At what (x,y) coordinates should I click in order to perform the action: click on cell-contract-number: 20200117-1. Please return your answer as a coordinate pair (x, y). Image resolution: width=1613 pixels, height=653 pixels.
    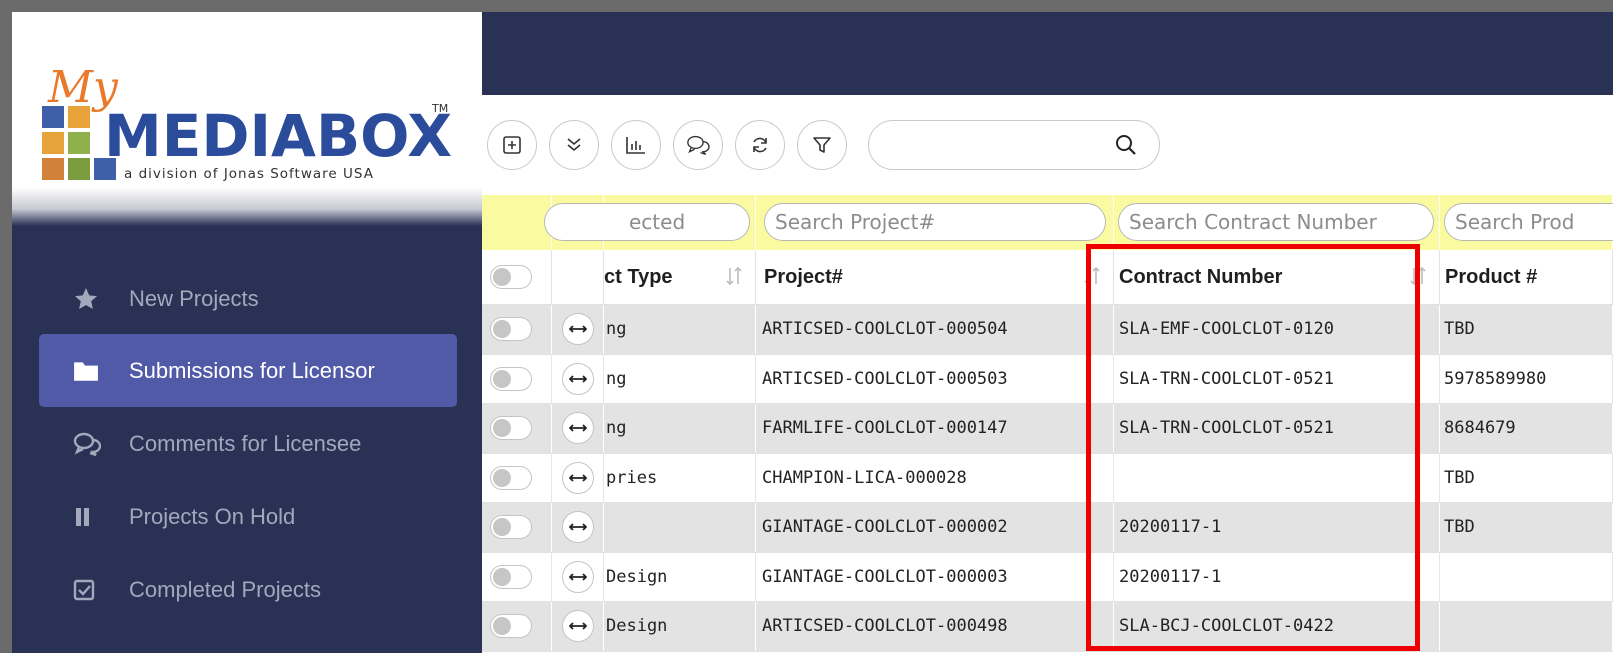
    Looking at the image, I should click on (1277, 576).